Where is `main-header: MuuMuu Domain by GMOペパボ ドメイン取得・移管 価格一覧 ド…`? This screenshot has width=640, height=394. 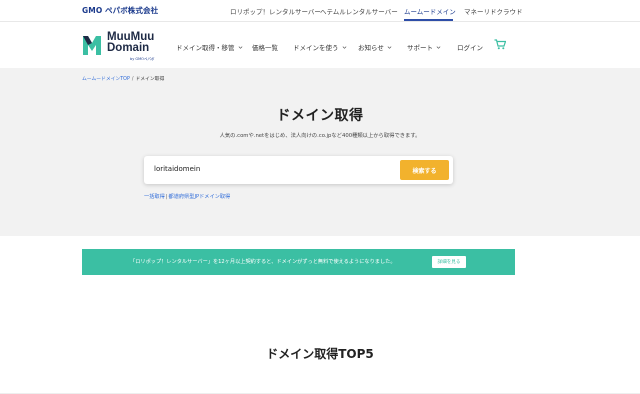 main-header: MuuMuu Domain by GMOペパボ ドメイン取得・移管 価格一覧 ド… is located at coordinates (320, 45).